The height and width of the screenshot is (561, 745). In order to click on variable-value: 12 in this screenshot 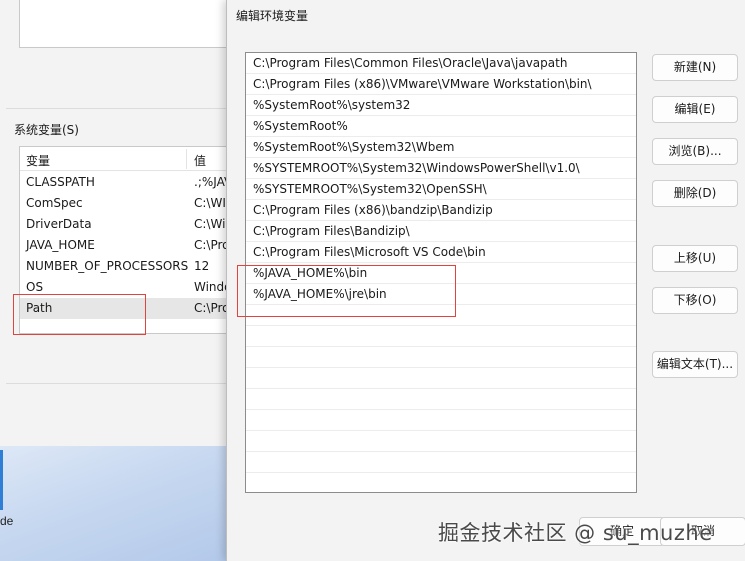, I will do `click(202, 266)`.